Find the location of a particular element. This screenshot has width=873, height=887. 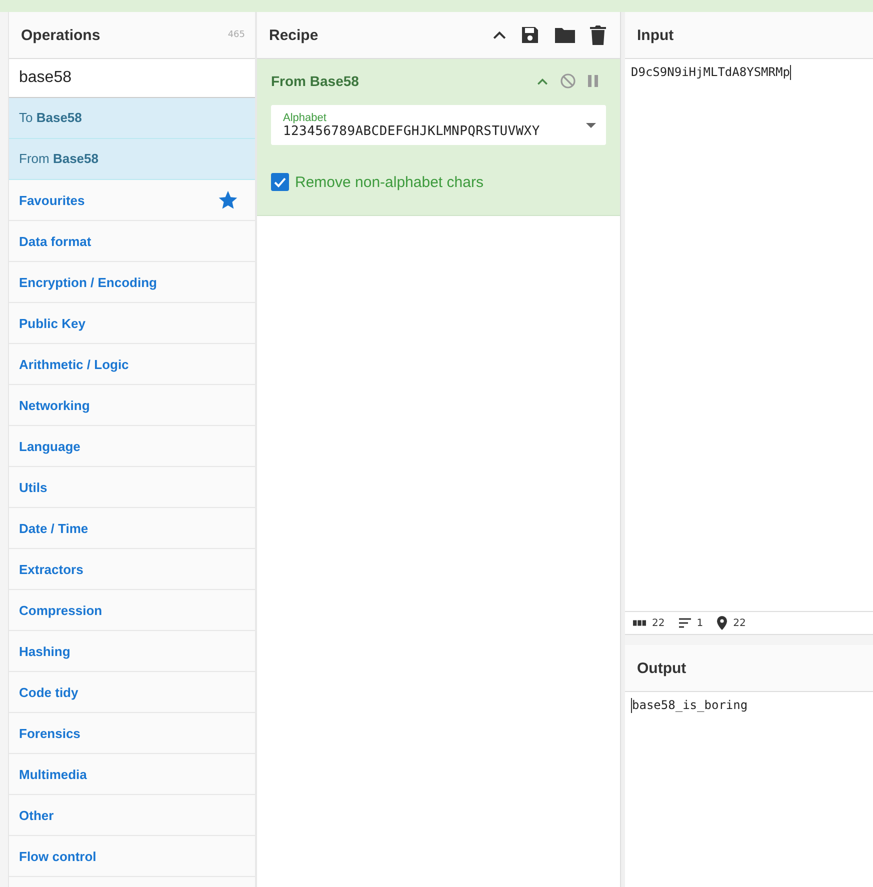

category-label: Language is located at coordinates (49, 446).